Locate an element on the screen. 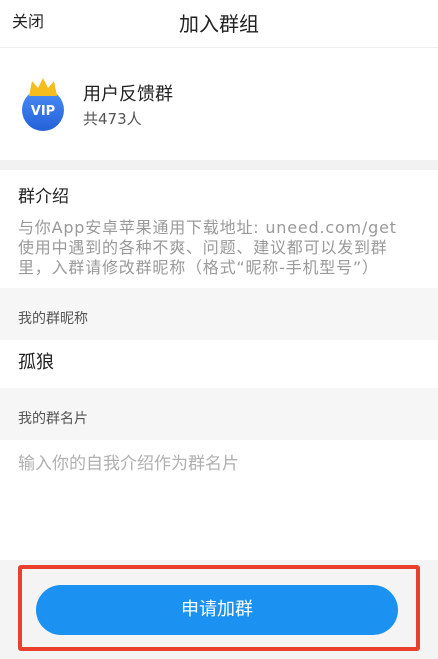 Image resolution: width=438 pixels, height=659 pixels. page-title: 加入群组 is located at coordinates (219, 24).